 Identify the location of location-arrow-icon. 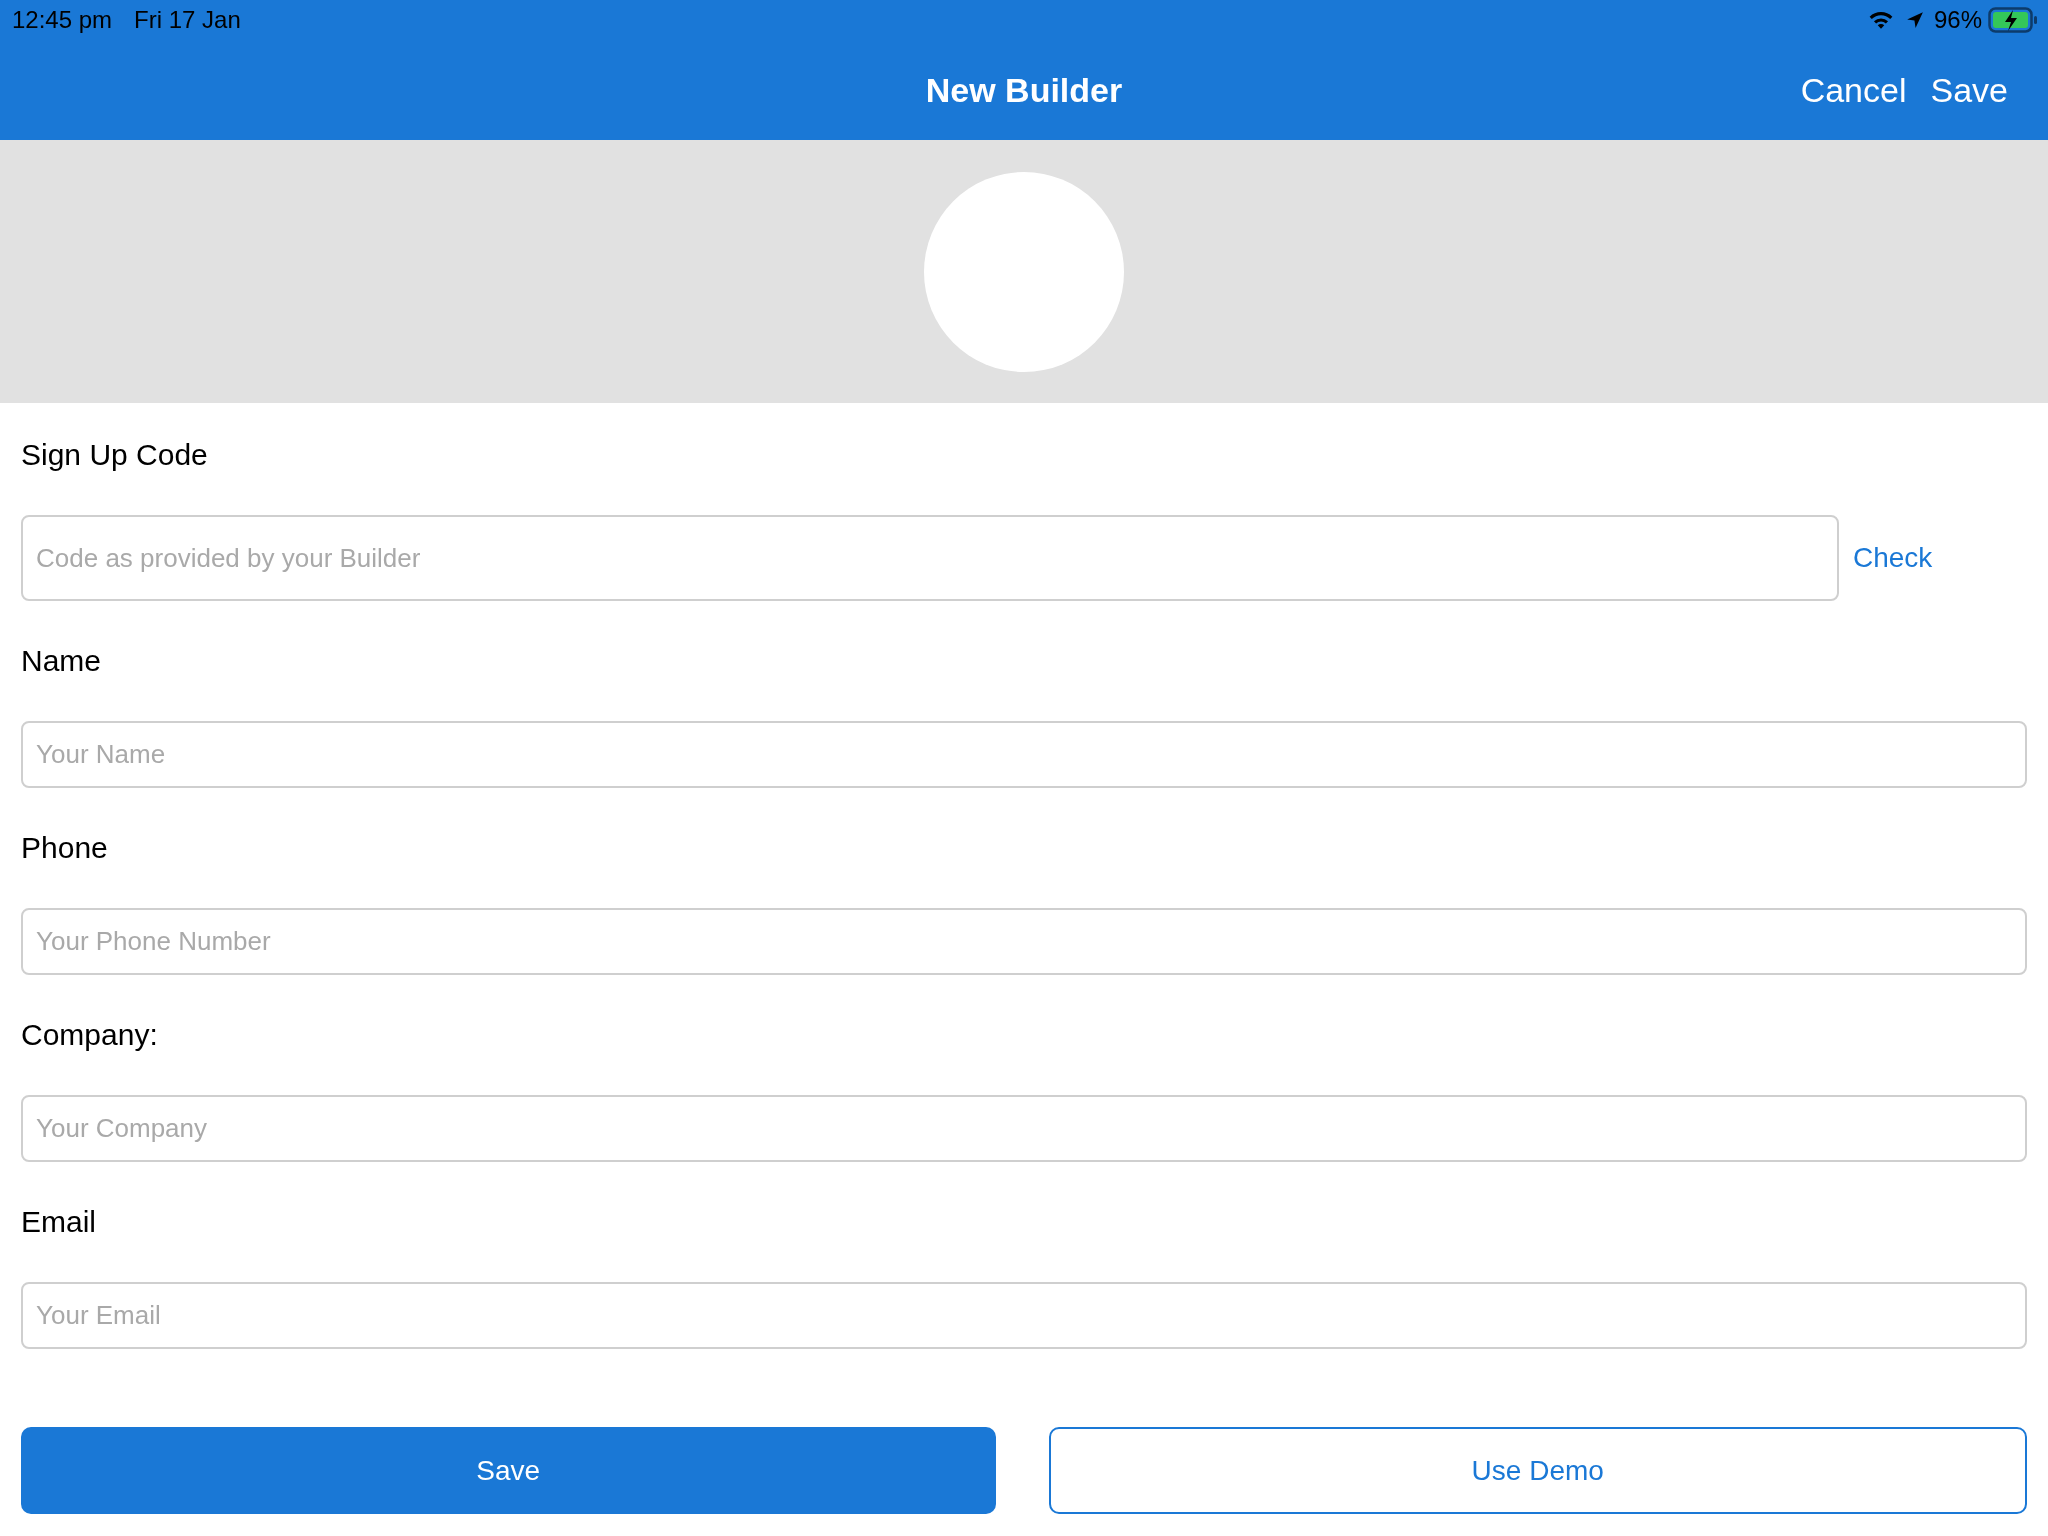
(1914, 20).